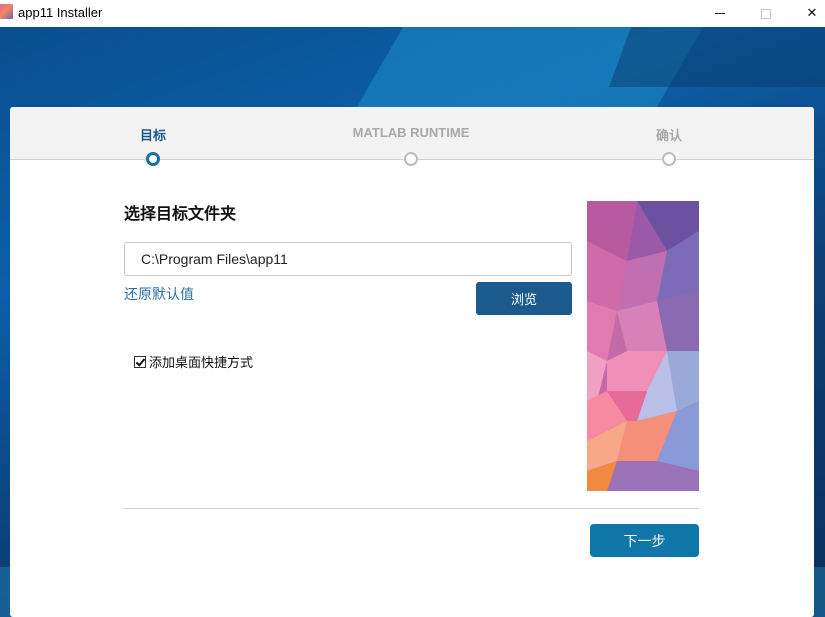 The width and height of the screenshot is (825, 617). Describe the element at coordinates (153, 135) in the screenshot. I see `step-label-destination: 目标` at that location.